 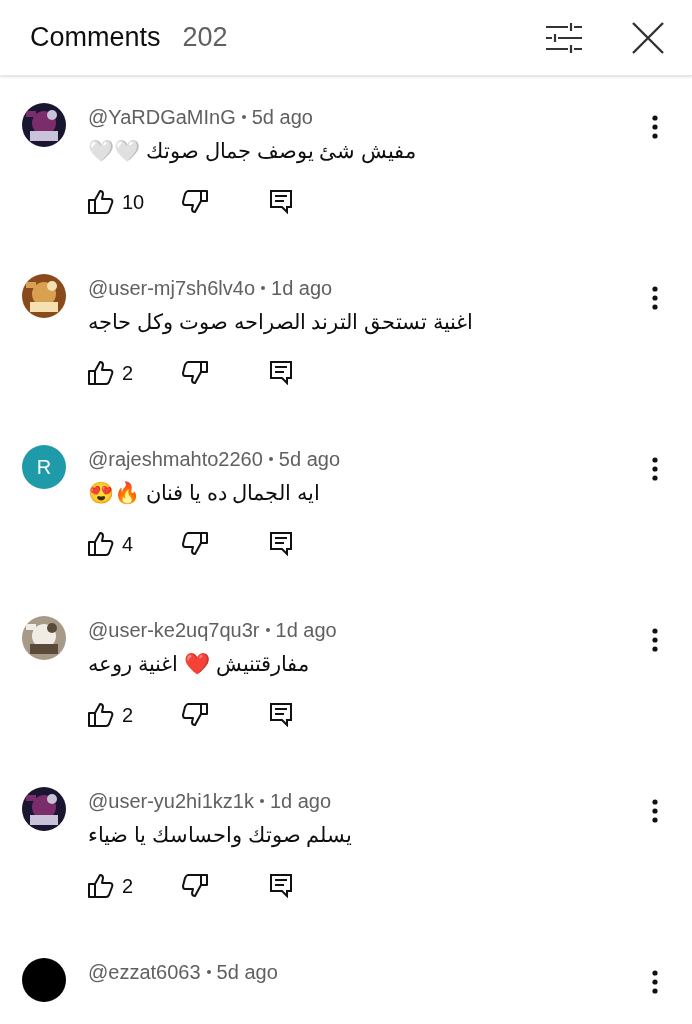 What do you see at coordinates (134, 202) in the screenshot?
I see `like-count: 10` at bounding box center [134, 202].